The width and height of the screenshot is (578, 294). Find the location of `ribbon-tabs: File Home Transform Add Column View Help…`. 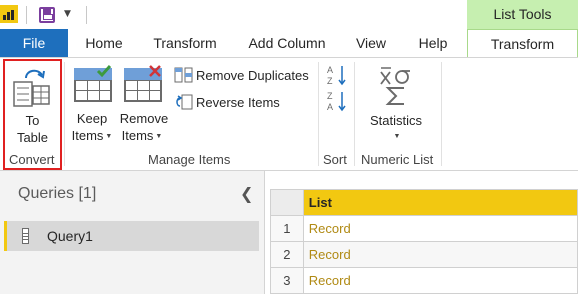

ribbon-tabs: File Home Transform Add Column View Help… is located at coordinates (289, 43).